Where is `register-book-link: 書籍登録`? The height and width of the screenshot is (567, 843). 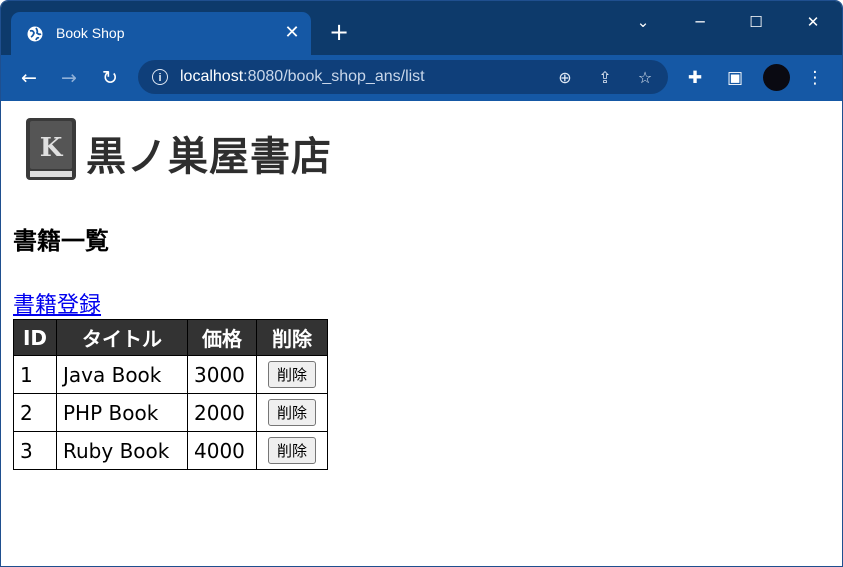 register-book-link: 書籍登録 is located at coordinates (57, 303).